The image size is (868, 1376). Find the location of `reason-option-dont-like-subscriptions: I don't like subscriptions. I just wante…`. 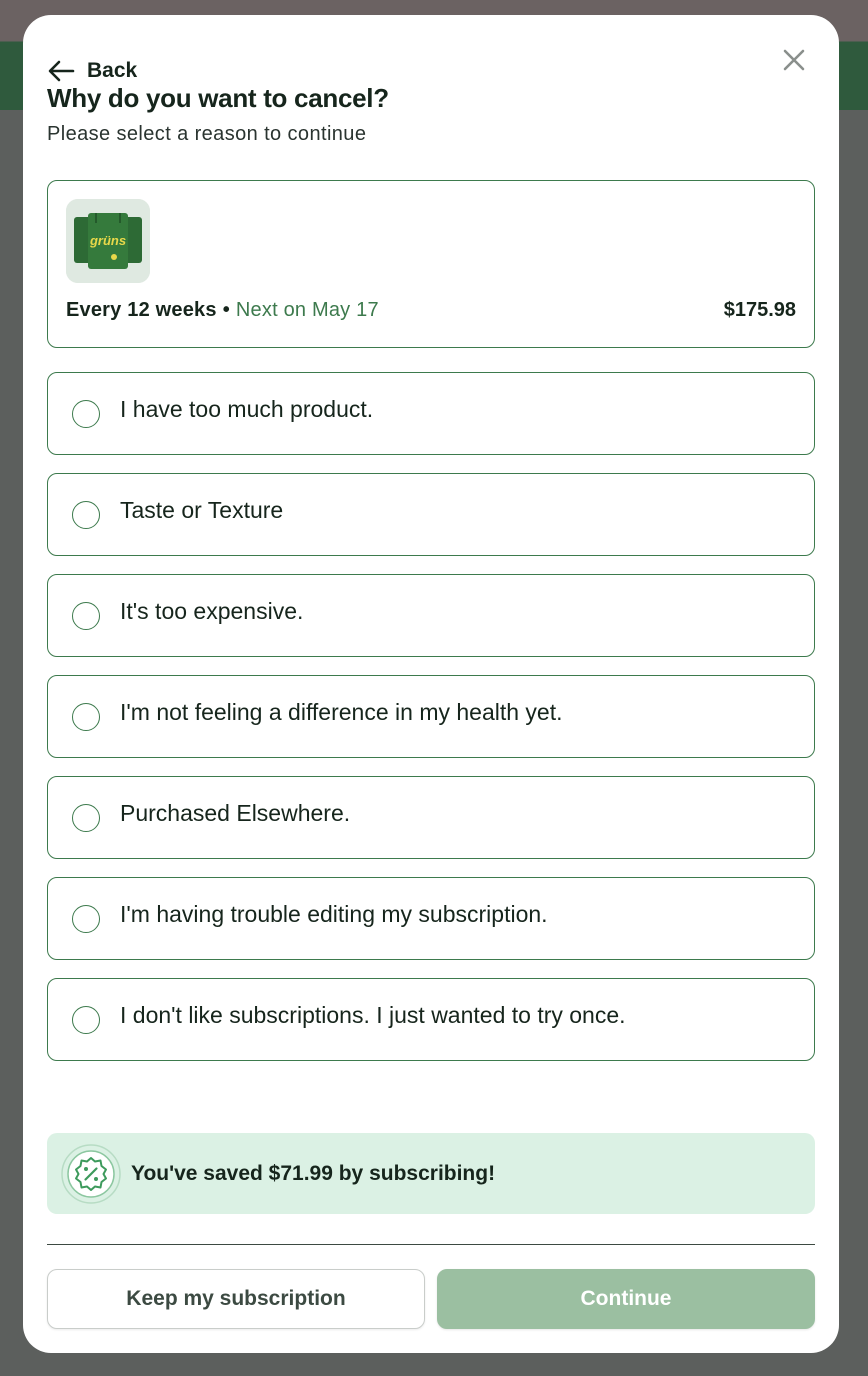

reason-option-dont-like-subscriptions: I don't like subscriptions. I just wante… is located at coordinates (431, 1019).